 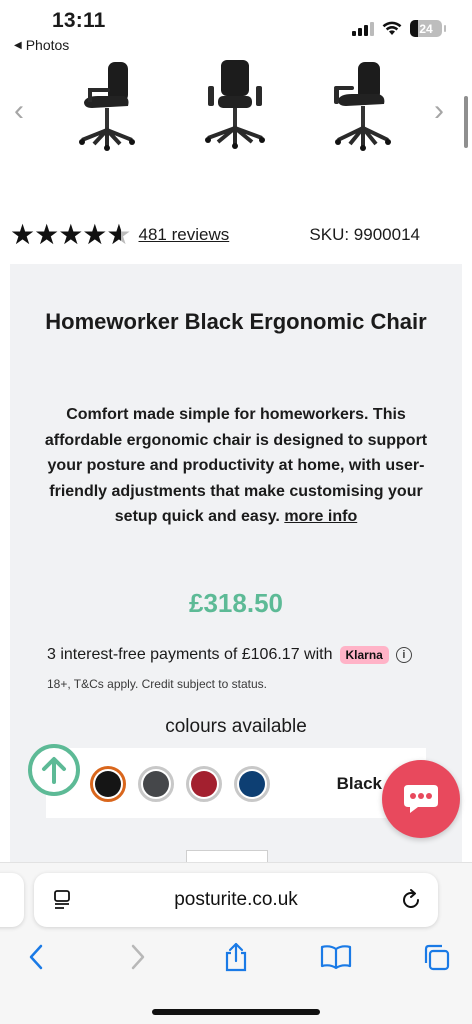 I want to click on arrow-up-icon, so click(x=54, y=770).